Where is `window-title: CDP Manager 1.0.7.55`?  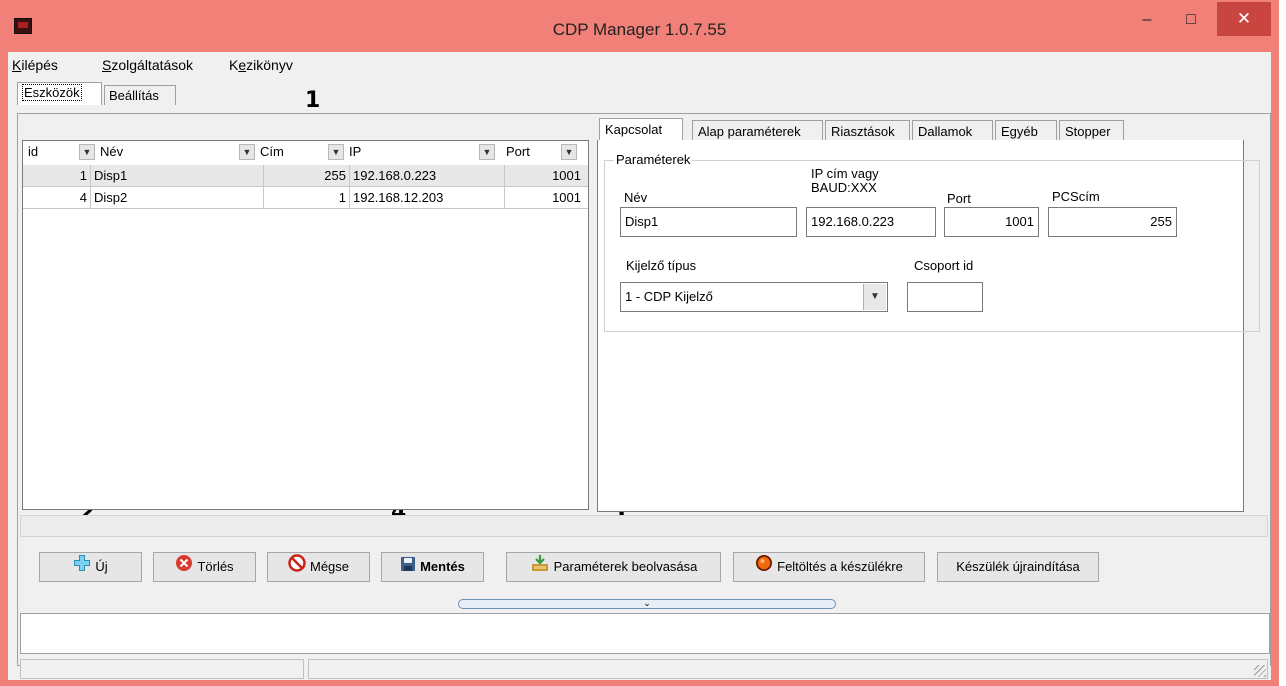 window-title: CDP Manager 1.0.7.55 is located at coordinates (639, 29).